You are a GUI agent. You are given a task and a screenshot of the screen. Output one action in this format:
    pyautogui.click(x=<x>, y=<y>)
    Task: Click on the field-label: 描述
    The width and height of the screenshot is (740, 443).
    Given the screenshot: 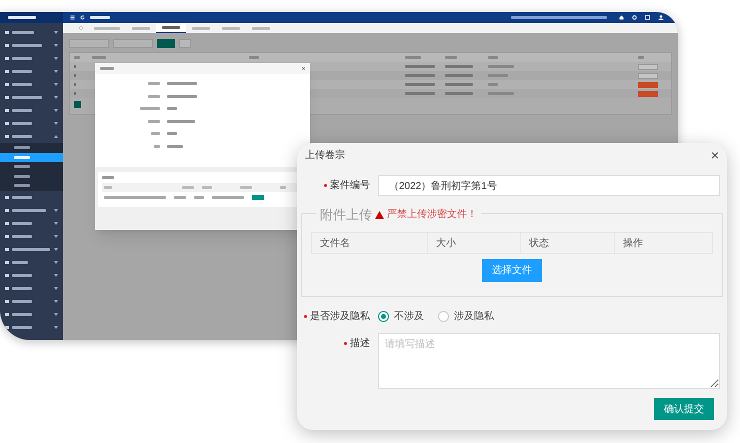 What is the action you would take?
    pyautogui.click(x=360, y=343)
    